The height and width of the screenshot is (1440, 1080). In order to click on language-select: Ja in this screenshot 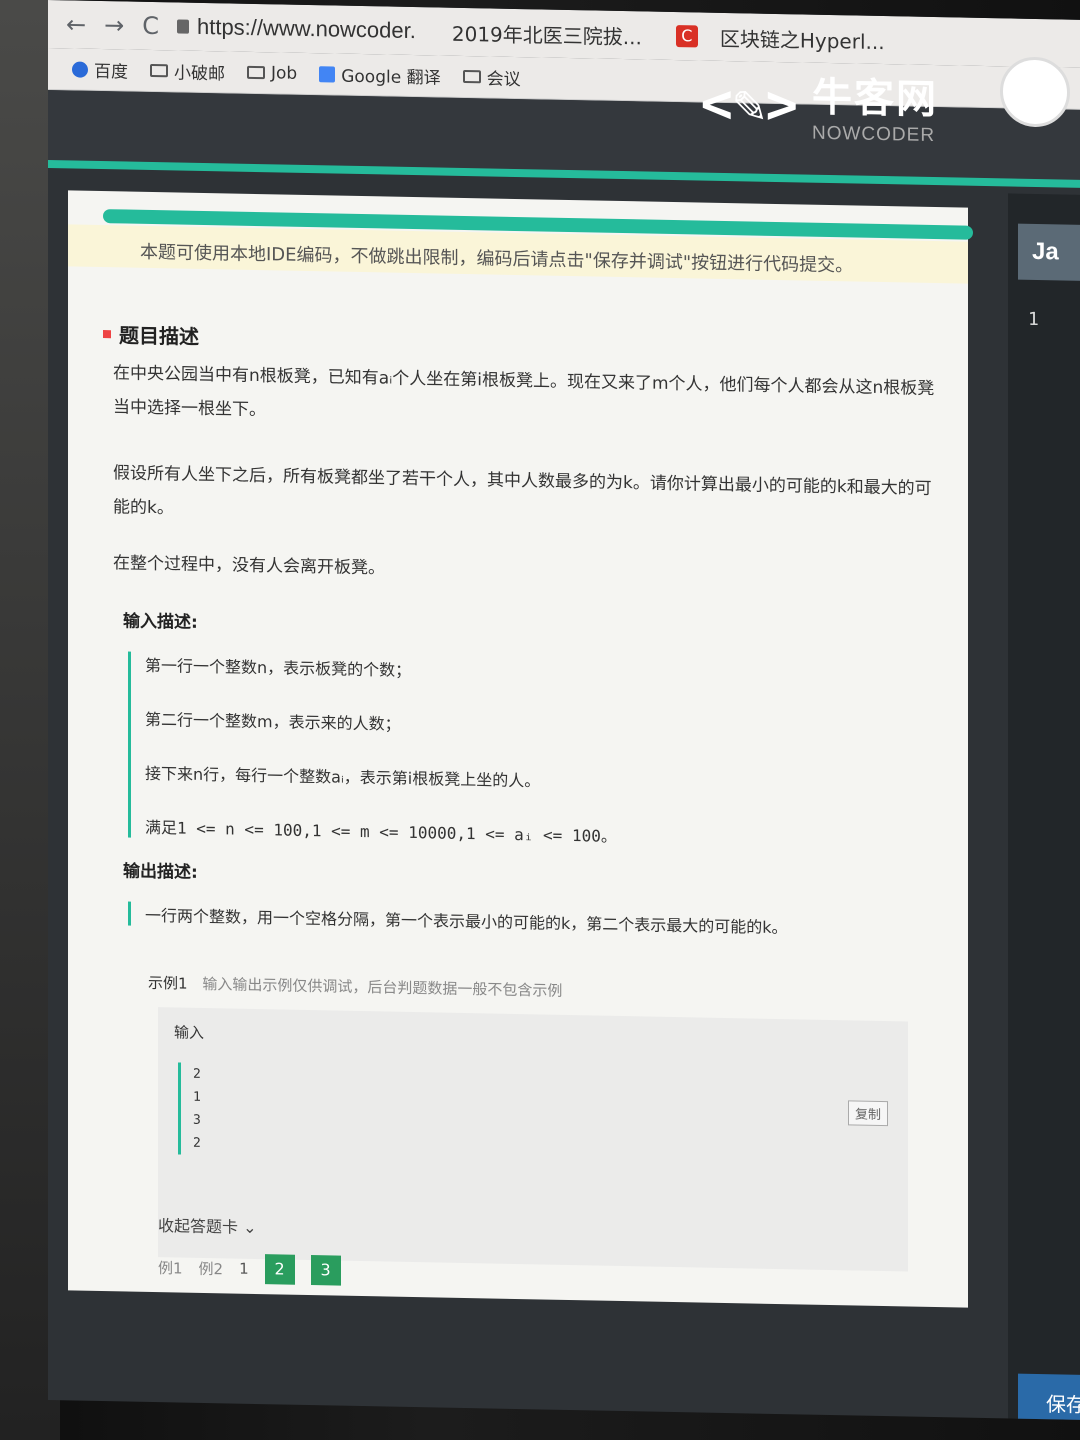, I will do `click(1049, 252)`.